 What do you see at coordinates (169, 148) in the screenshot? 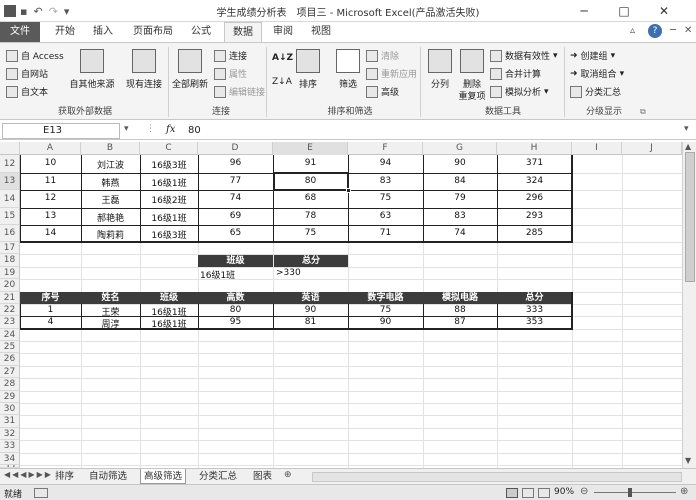
I see `column-header-c: C` at bounding box center [169, 148].